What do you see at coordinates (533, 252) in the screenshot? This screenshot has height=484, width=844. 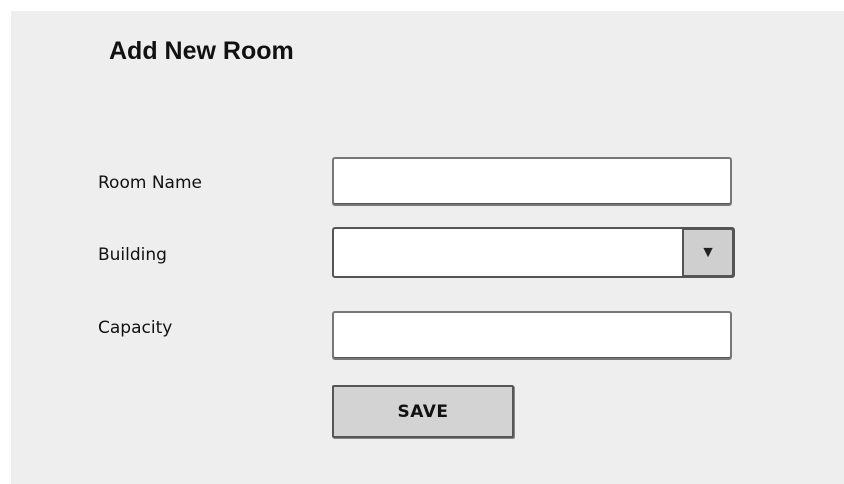 I see `building-select: ▼` at bounding box center [533, 252].